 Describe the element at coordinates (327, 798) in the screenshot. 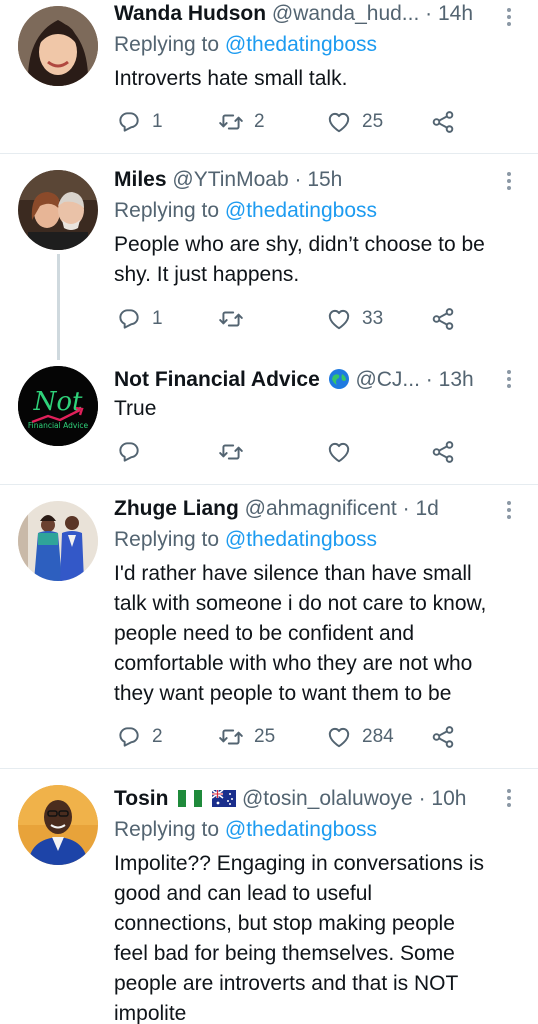

I see `user-handle: @tosin_olaluwoye` at that location.